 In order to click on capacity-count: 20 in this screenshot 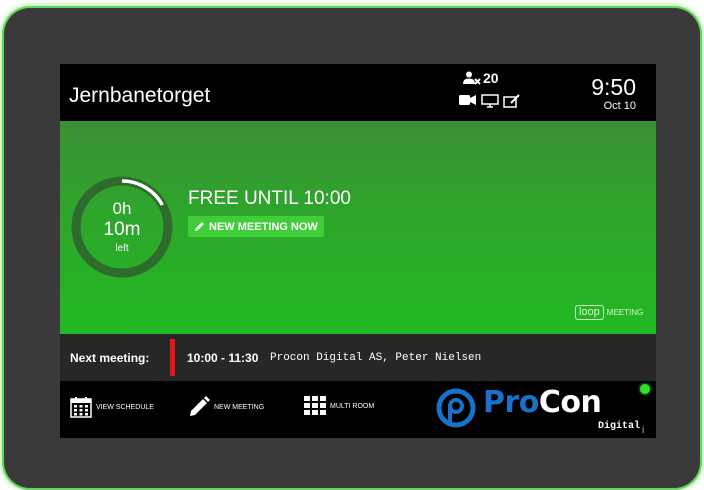, I will do `click(491, 78)`.